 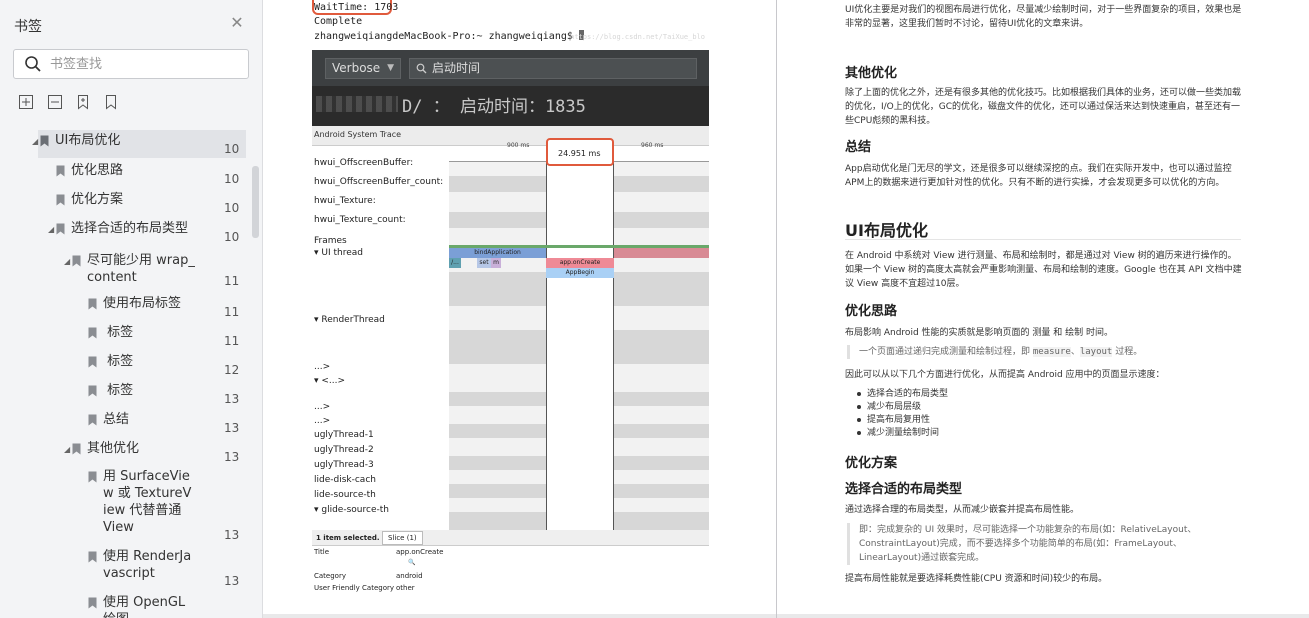 I want to click on bookmark-label: 用 SurfaceVie w 或 TextureV iew 代替普通 View, so click(x=147, y=502).